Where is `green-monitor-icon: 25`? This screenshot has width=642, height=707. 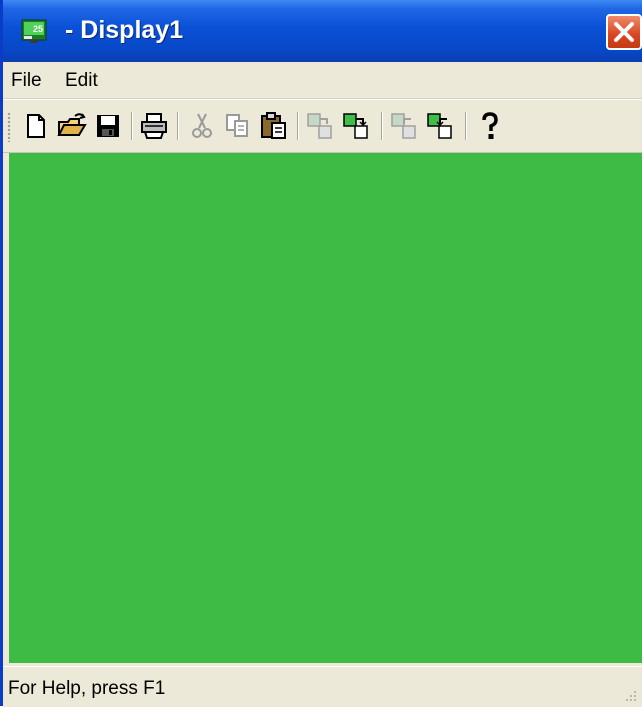
green-monitor-icon: 25 is located at coordinates (34, 31).